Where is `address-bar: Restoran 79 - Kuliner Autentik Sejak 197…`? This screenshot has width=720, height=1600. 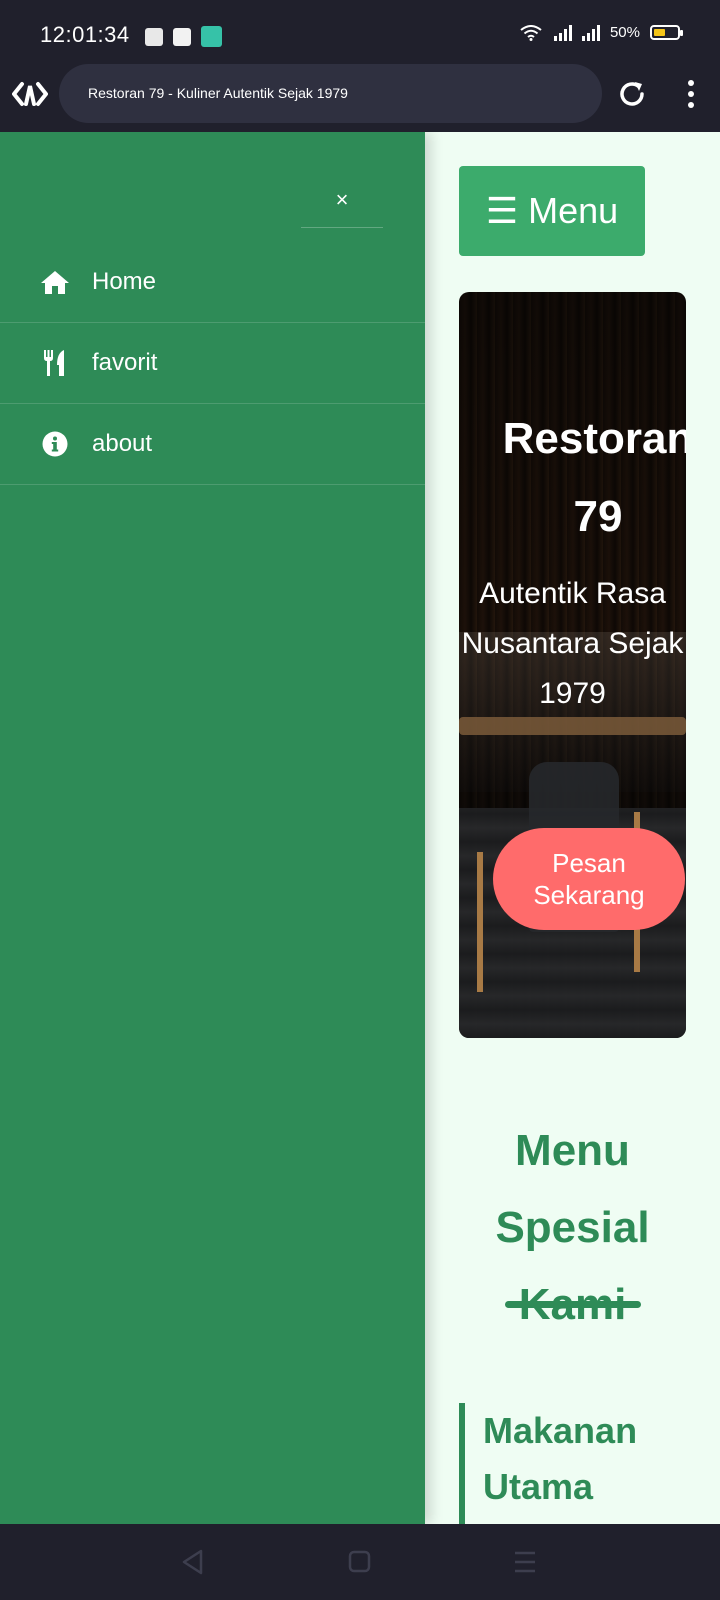
address-bar: Restoran 79 - Kuliner Autentik Sejak 197… is located at coordinates (330, 93).